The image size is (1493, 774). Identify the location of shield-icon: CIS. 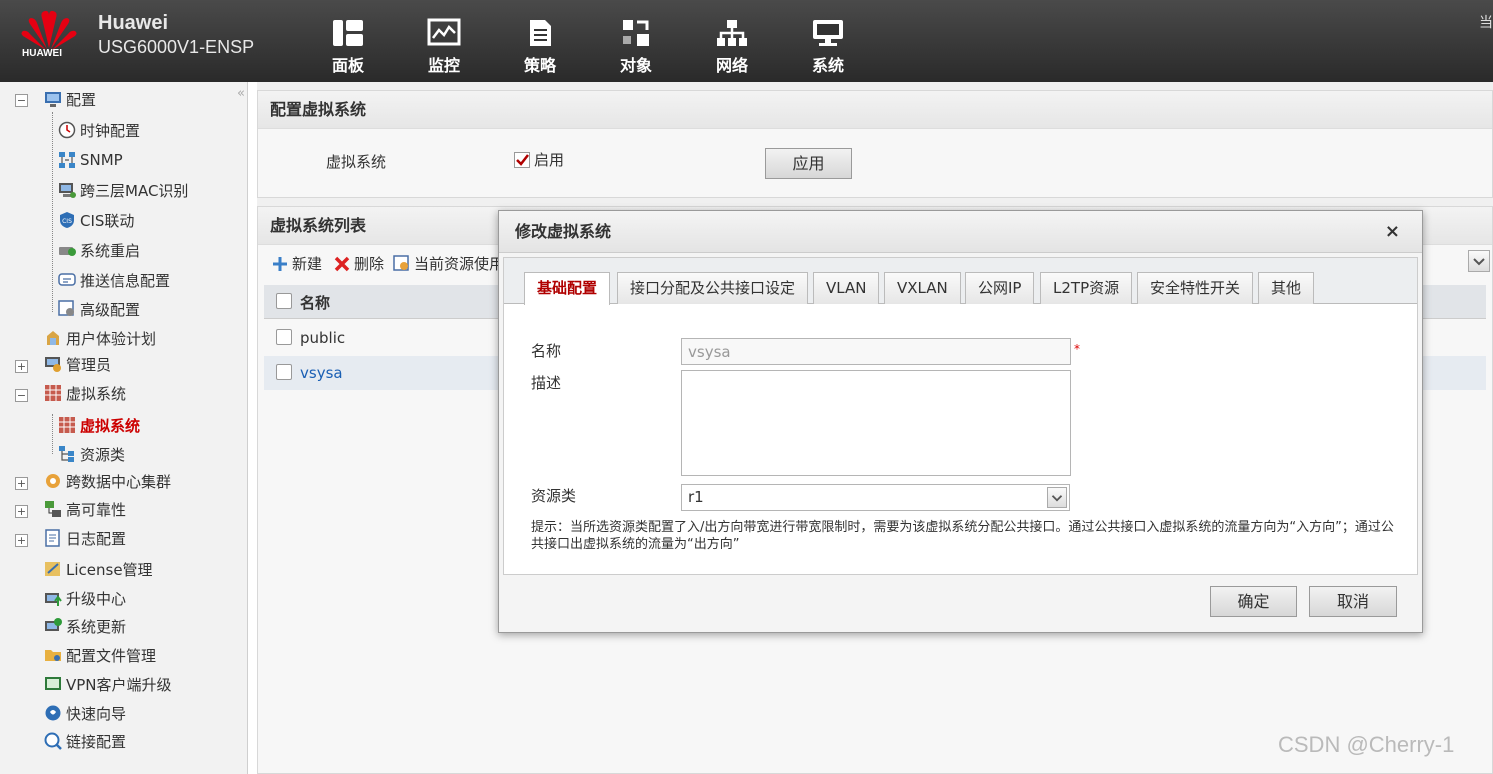
(67, 220).